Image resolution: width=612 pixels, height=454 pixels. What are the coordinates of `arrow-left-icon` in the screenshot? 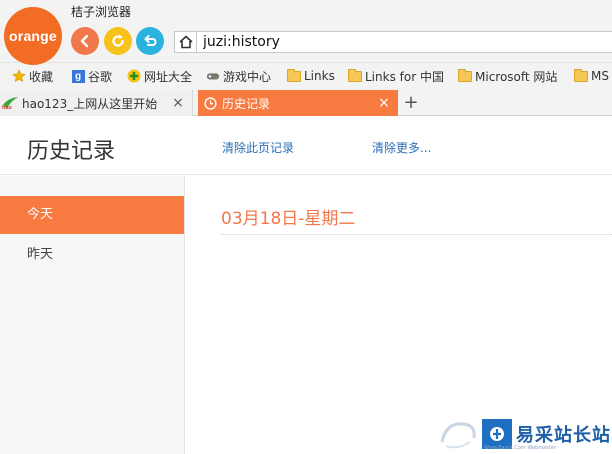 It's located at (84, 41).